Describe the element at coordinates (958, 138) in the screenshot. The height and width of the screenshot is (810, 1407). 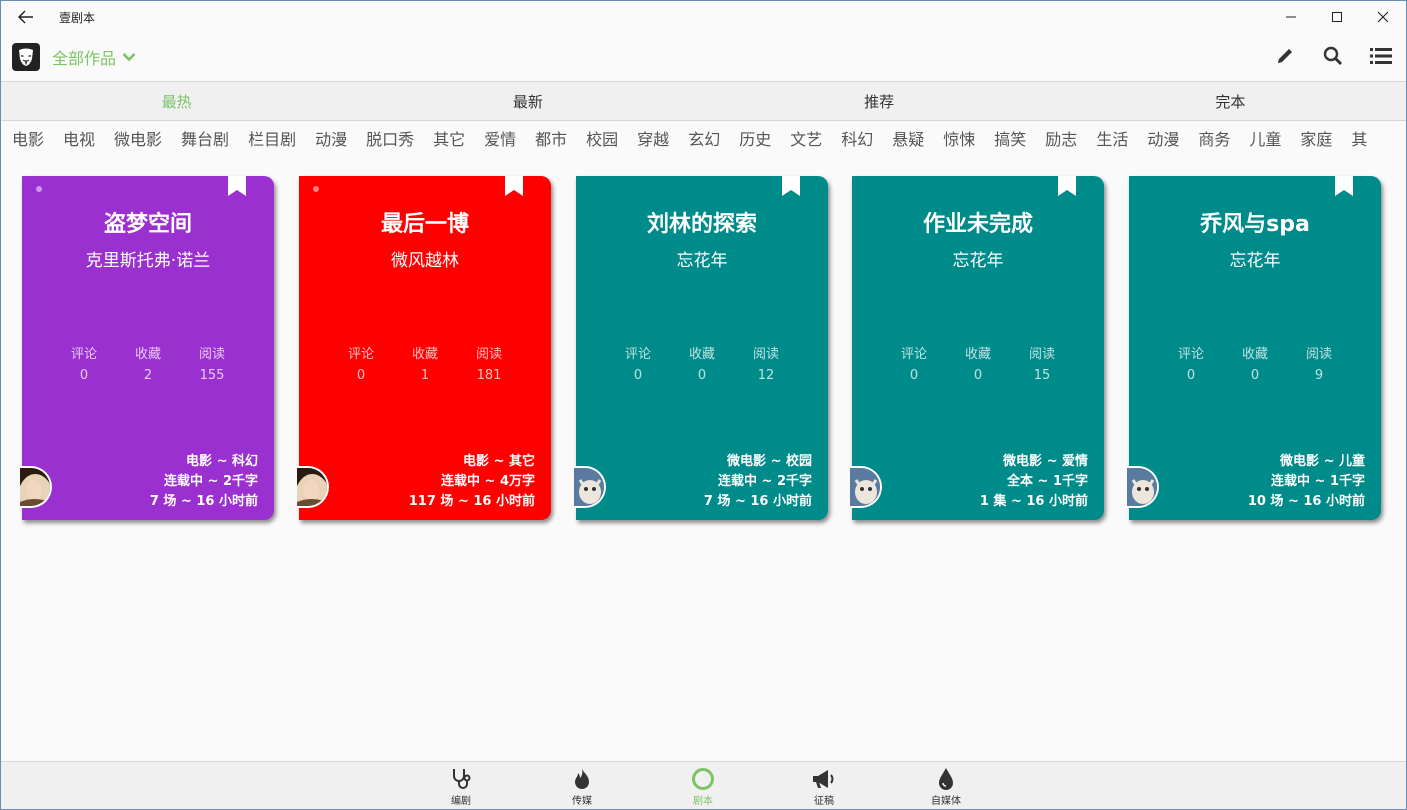
I see `category-item: 惊悚` at that location.